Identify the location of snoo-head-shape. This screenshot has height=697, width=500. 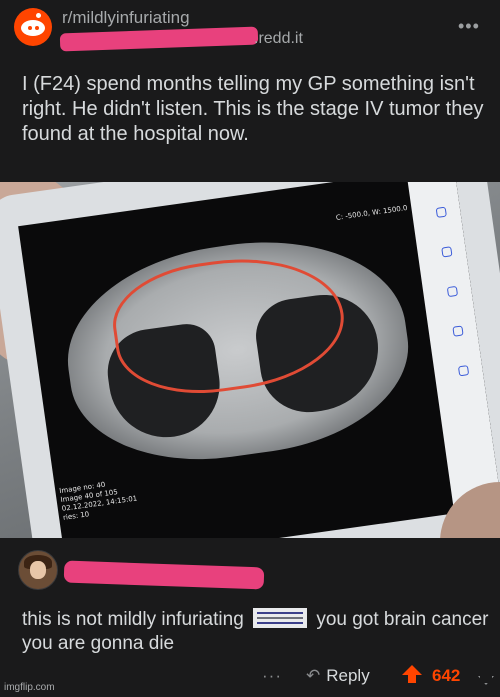
(33, 28).